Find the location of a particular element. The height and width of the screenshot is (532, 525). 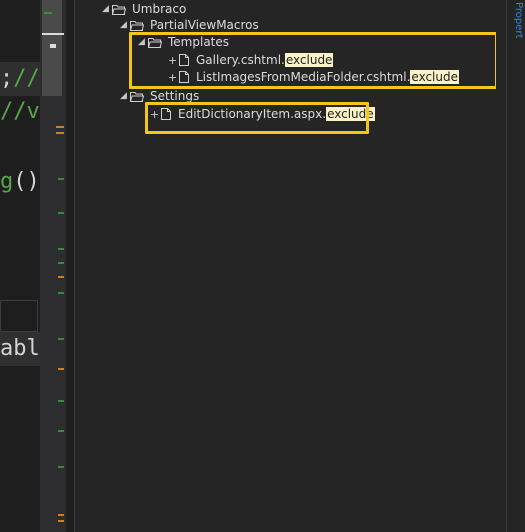

code-editor: ;// //v g() abl is located at coordinates (20, 266).